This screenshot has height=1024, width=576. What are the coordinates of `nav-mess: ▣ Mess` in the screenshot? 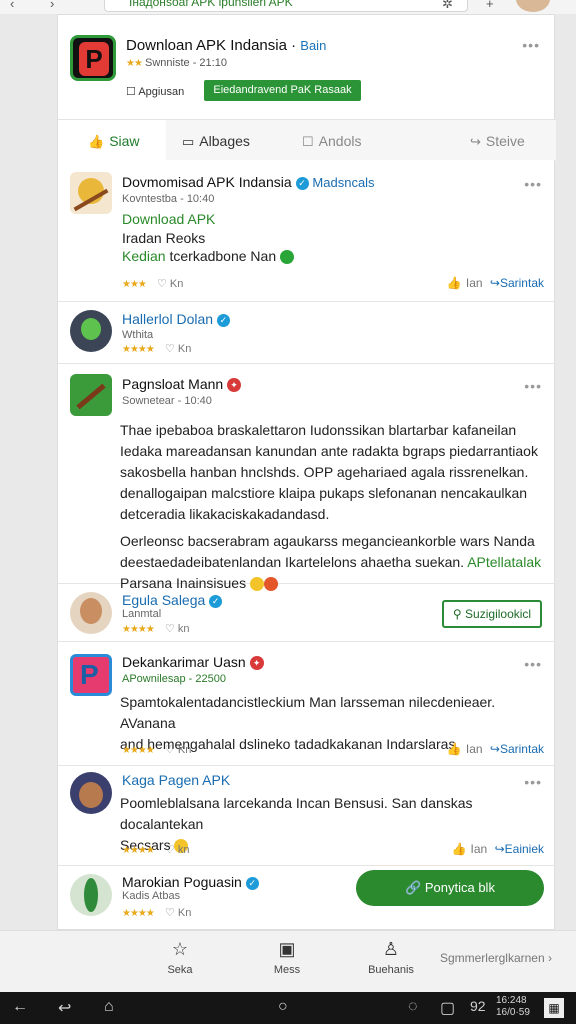 It's located at (287, 957).